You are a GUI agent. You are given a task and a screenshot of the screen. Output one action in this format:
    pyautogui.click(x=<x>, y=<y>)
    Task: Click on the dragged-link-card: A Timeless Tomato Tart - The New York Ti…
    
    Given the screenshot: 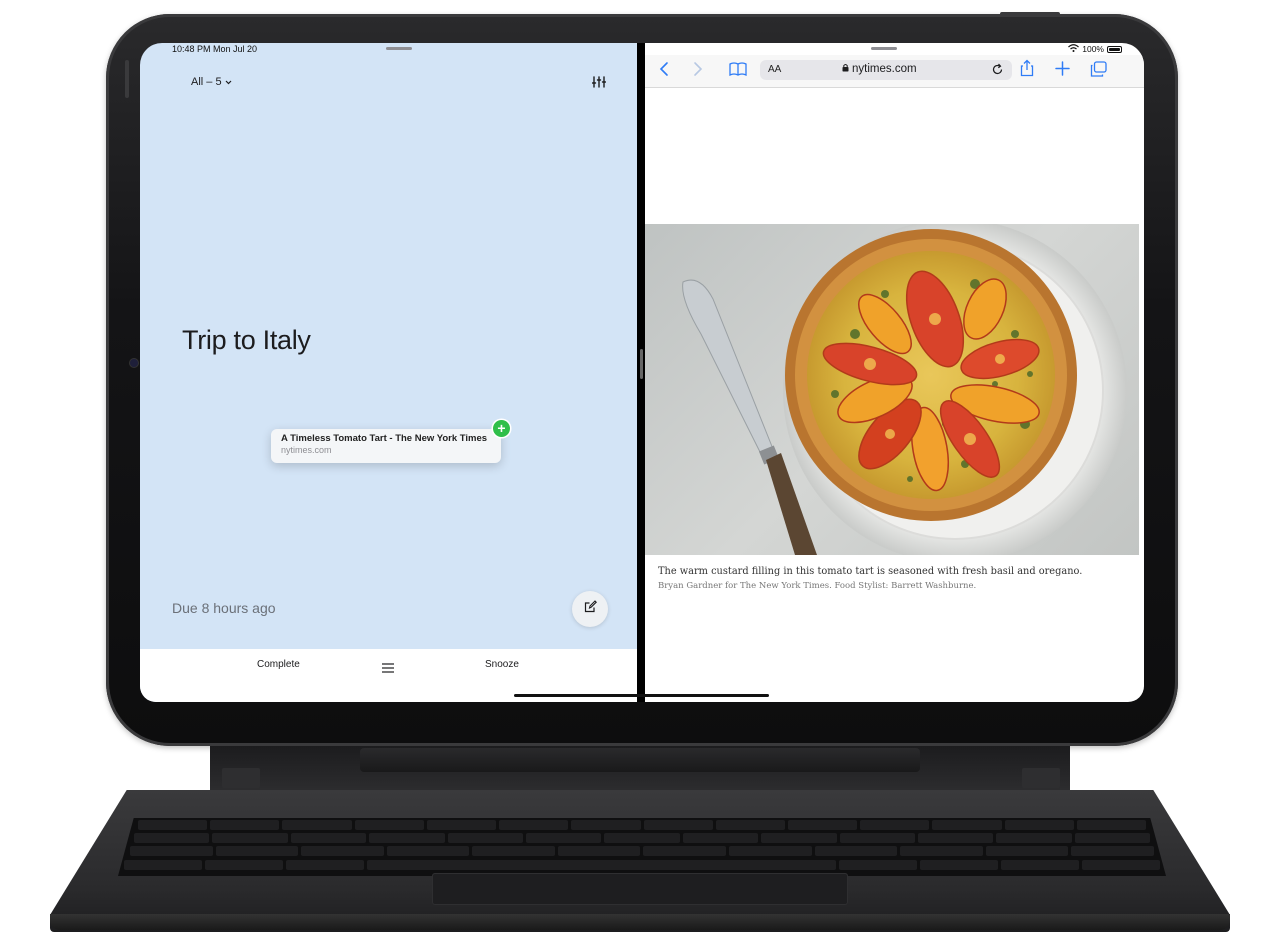 What is the action you would take?
    pyautogui.click(x=386, y=446)
    